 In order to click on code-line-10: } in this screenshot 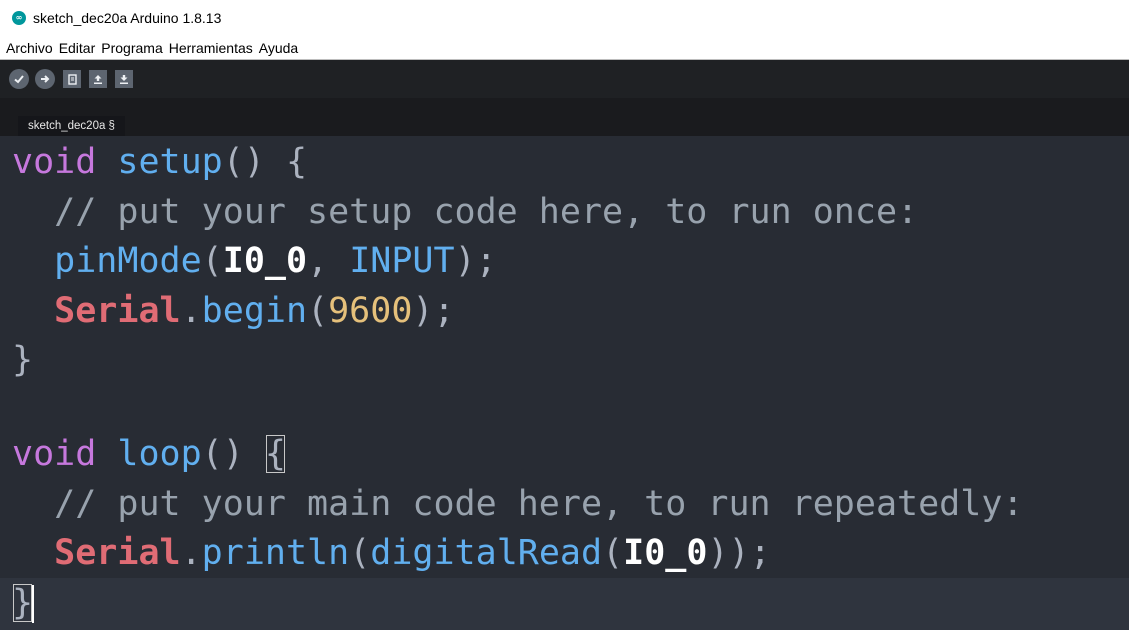, I will do `click(23, 603)`.